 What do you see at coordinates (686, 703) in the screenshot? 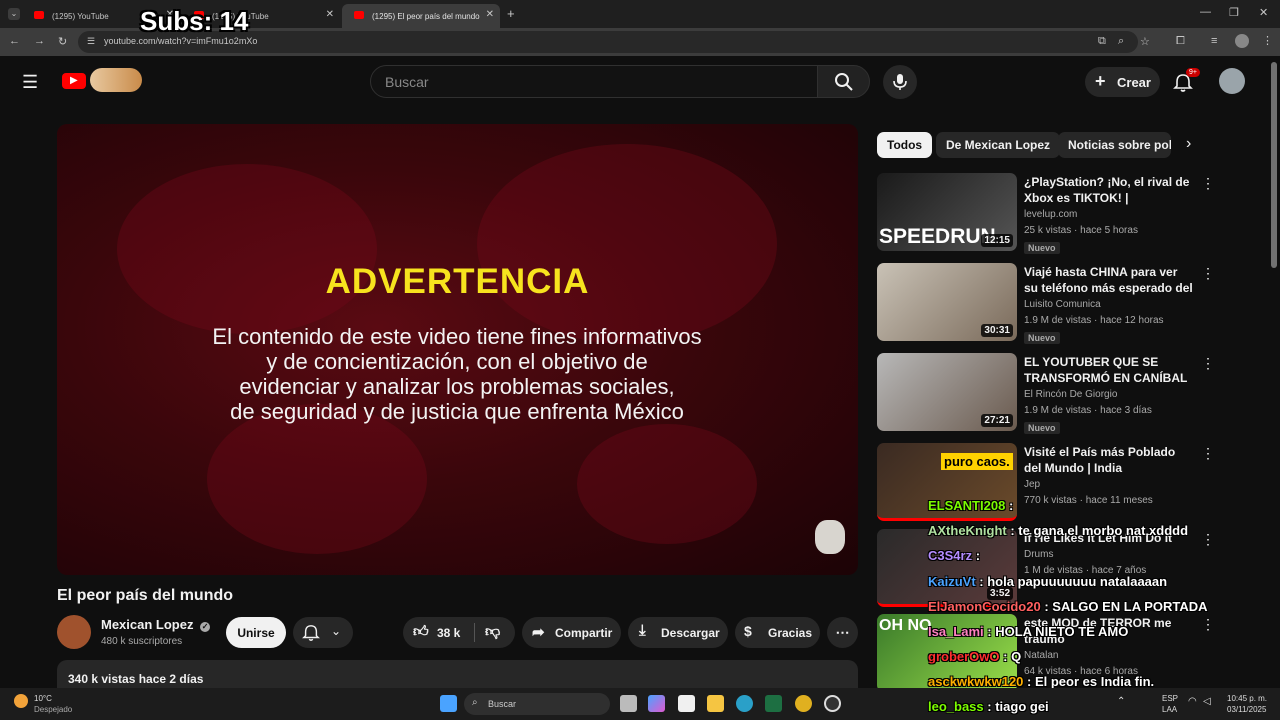
I see `store-icon` at bounding box center [686, 703].